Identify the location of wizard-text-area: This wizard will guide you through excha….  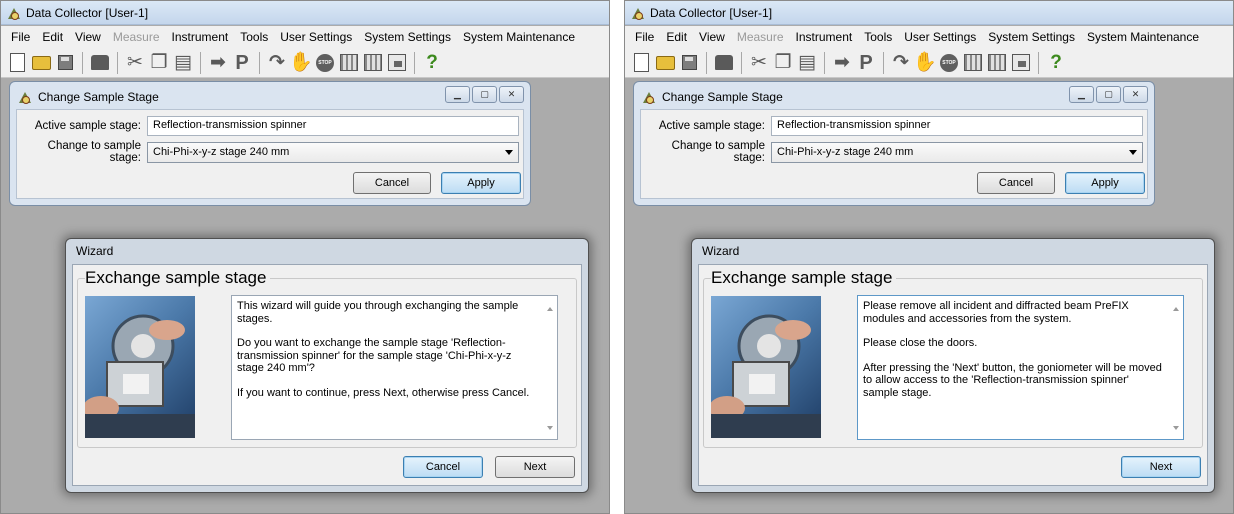
(394, 367).